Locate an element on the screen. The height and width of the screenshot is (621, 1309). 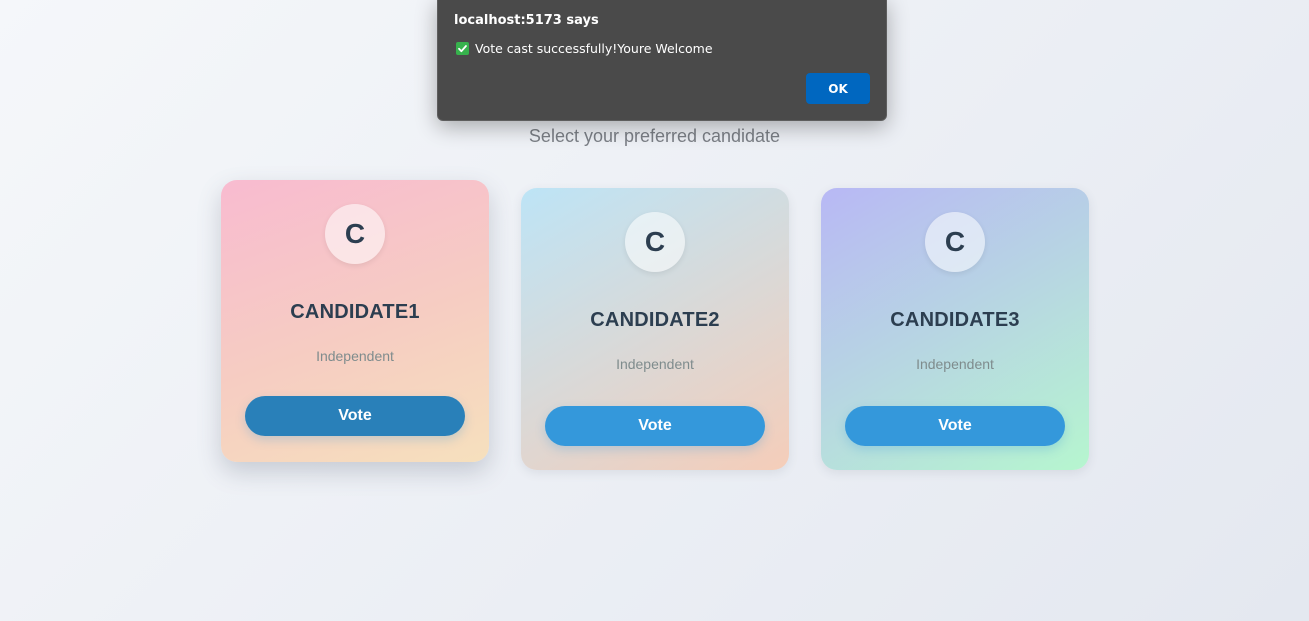
alert-title: localhost:5173 says is located at coordinates (526, 20).